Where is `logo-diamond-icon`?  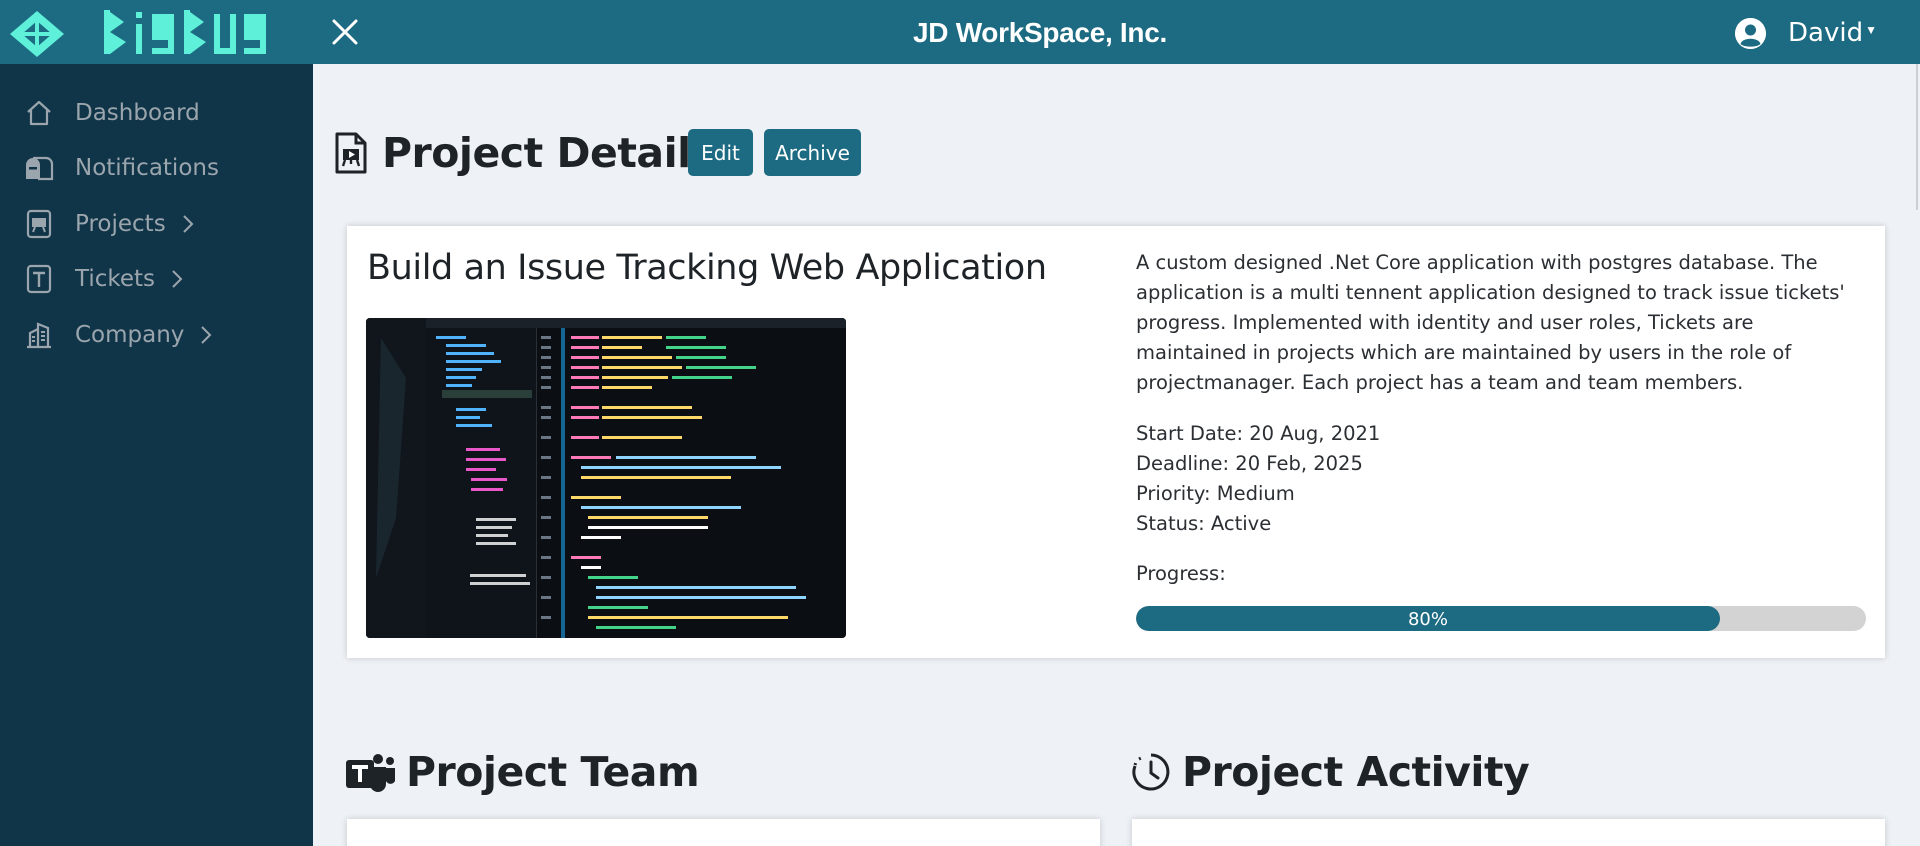
logo-diamond-icon is located at coordinates (37, 34).